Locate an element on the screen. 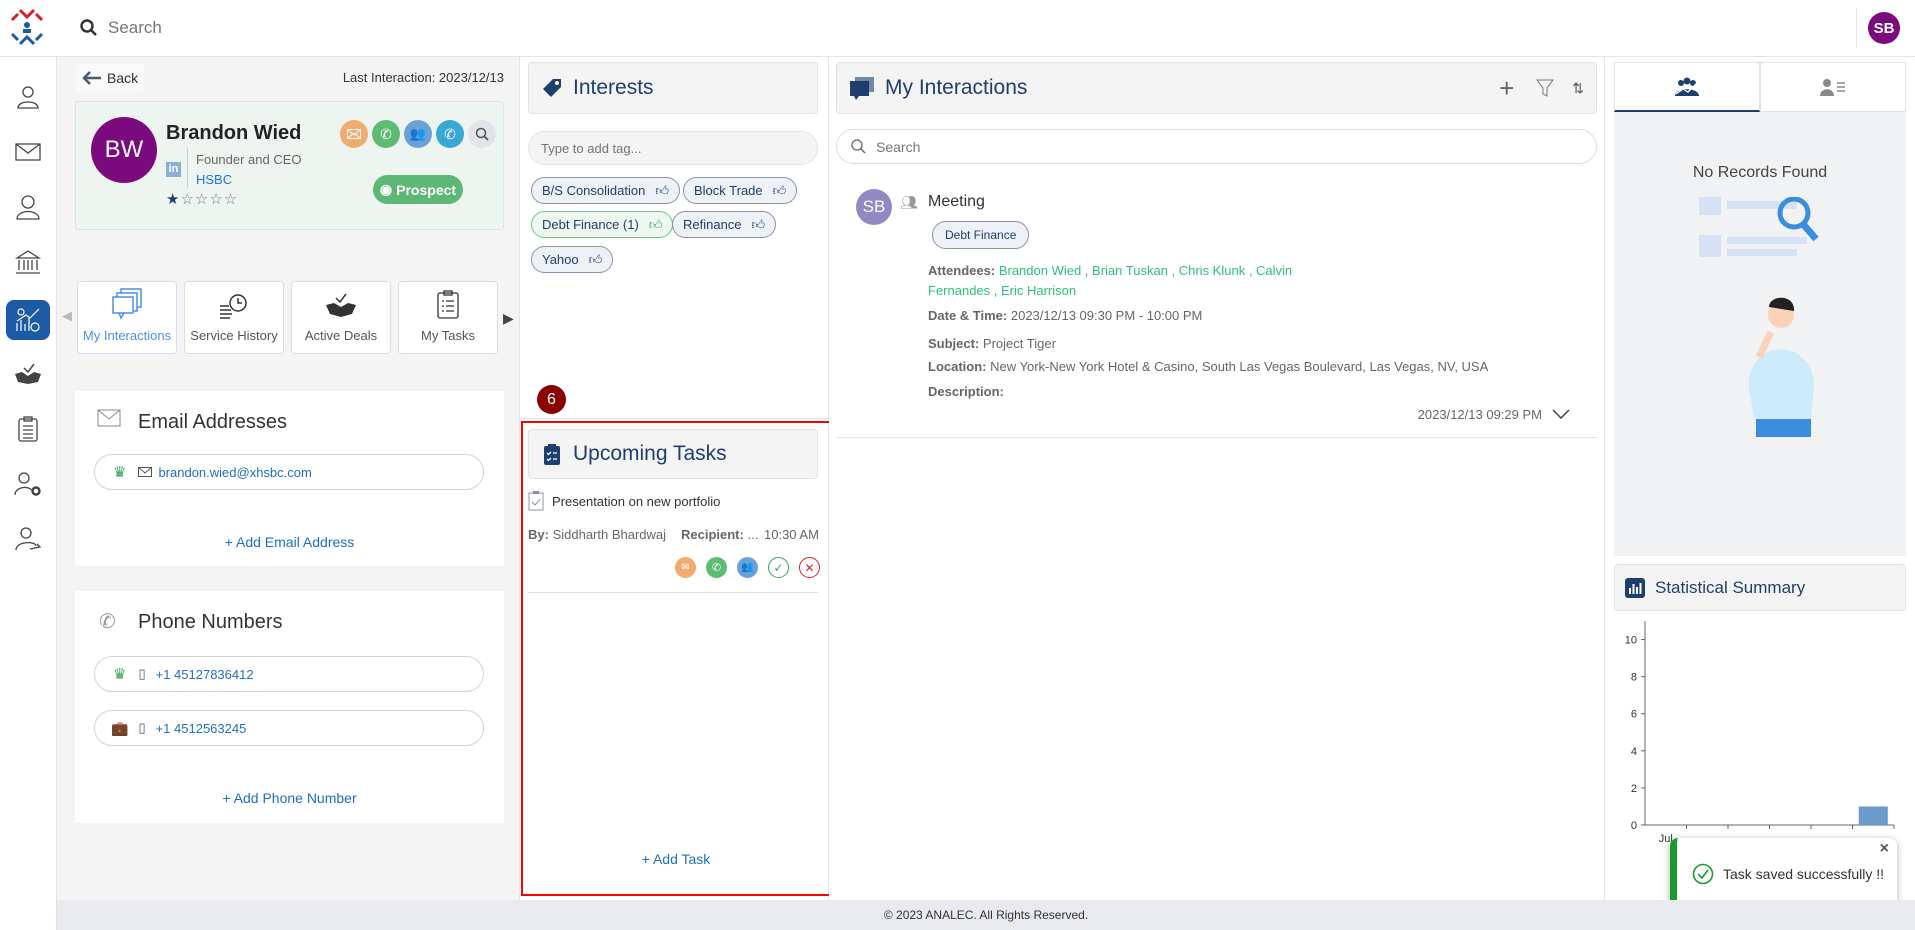  tabs-scroll-right: ▶ is located at coordinates (508, 318).